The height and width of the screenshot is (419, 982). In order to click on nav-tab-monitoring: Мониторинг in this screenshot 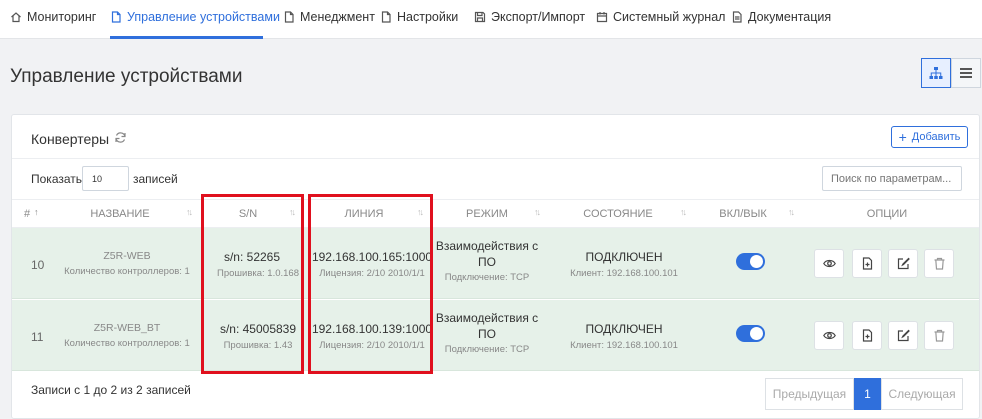, I will do `click(53, 17)`.